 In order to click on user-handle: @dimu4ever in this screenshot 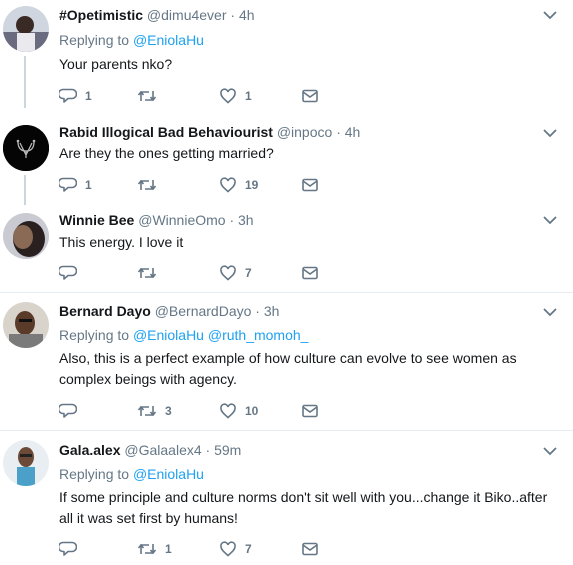, I will do `click(187, 15)`.